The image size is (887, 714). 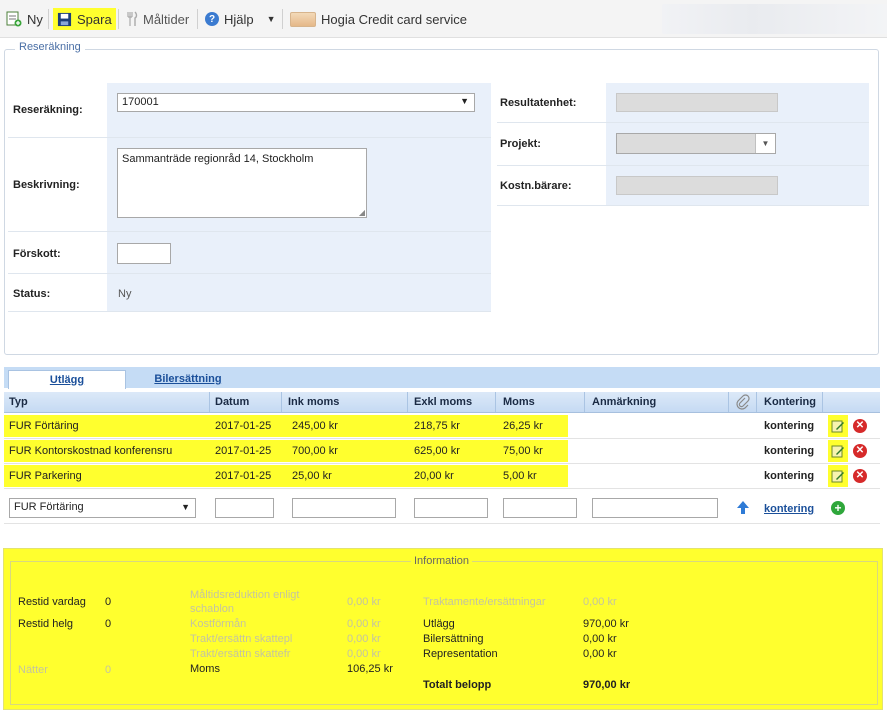 What do you see at coordinates (37, 254) in the screenshot?
I see `forskott-label: Förskott:` at bounding box center [37, 254].